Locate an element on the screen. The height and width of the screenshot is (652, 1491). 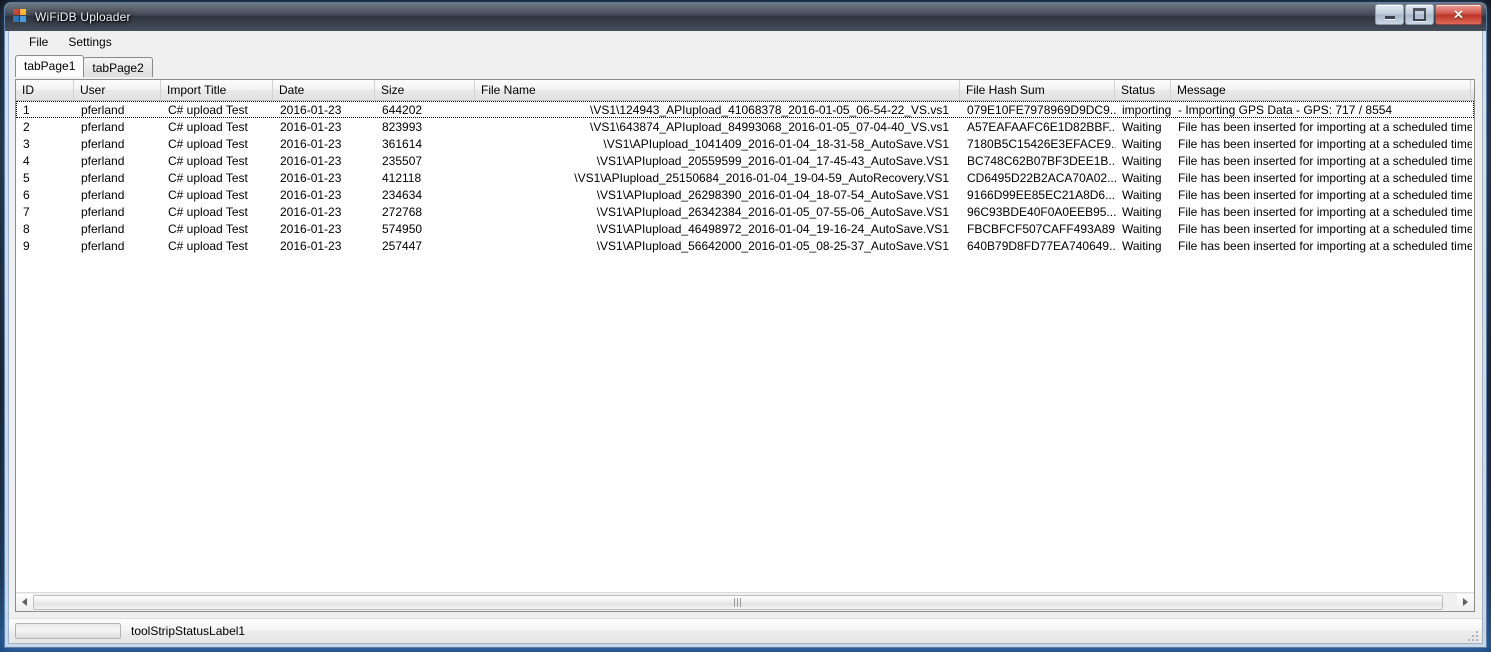
cell-size: 412118 is located at coordinates (426, 177).